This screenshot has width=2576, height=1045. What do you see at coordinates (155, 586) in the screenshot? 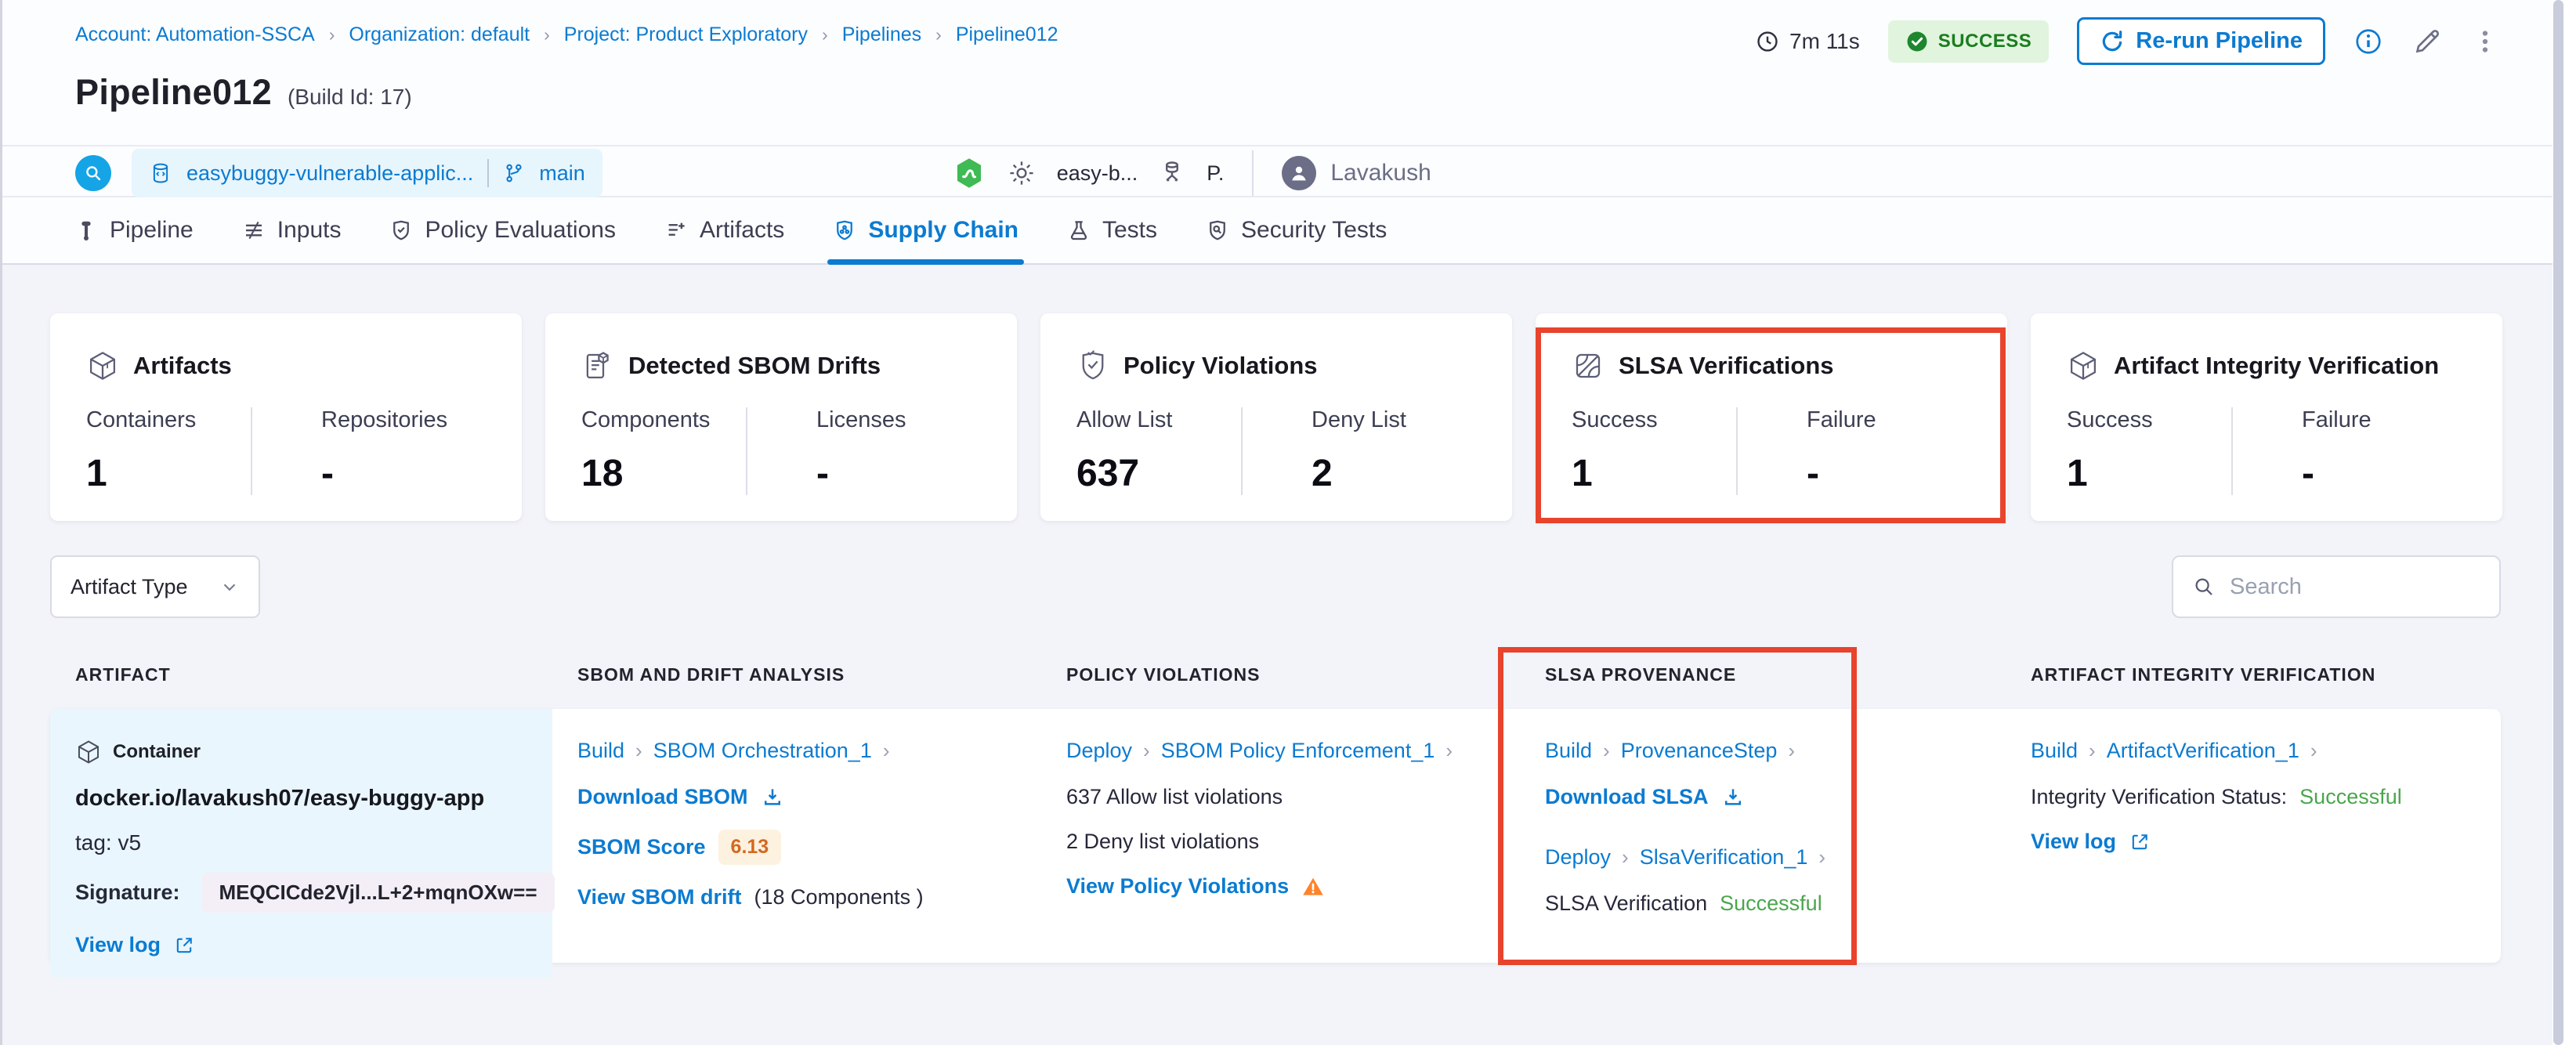
I see `artifact-type-dropdown: Artifact Type` at bounding box center [155, 586].